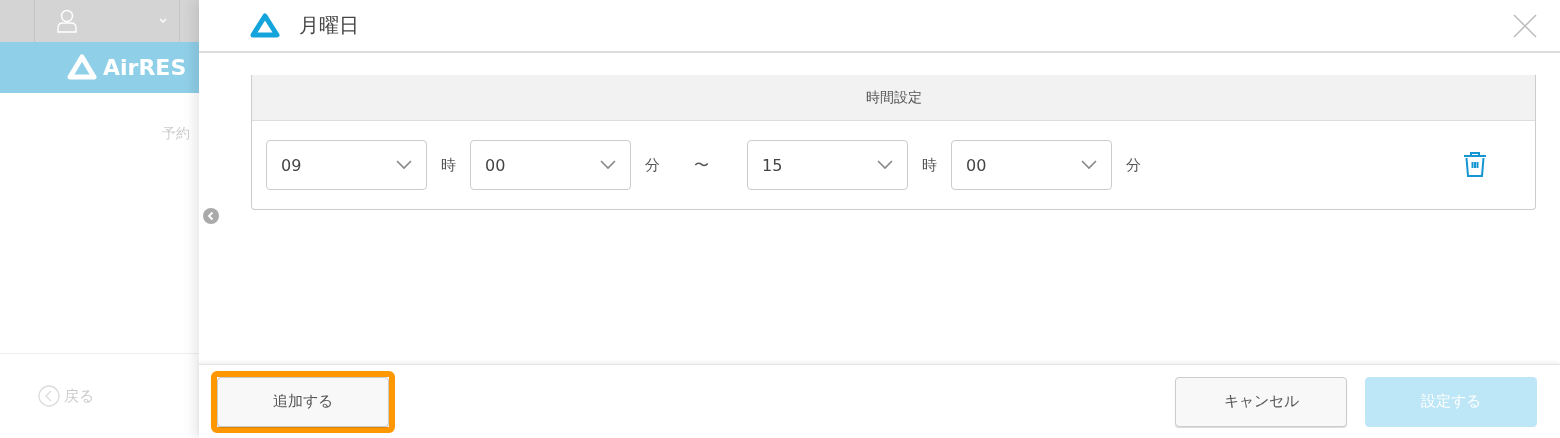 The image size is (1560, 438). Describe the element at coordinates (145, 67) in the screenshot. I see `logo-text: AirRES` at that location.